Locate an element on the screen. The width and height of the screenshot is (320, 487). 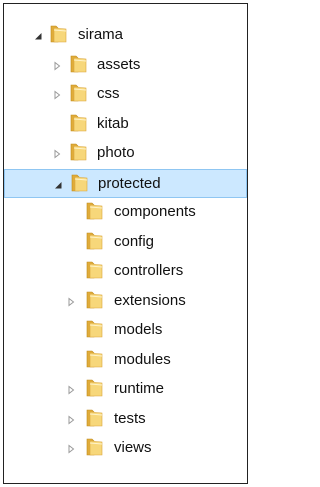
tree-item-label: components is located at coordinates (155, 211).